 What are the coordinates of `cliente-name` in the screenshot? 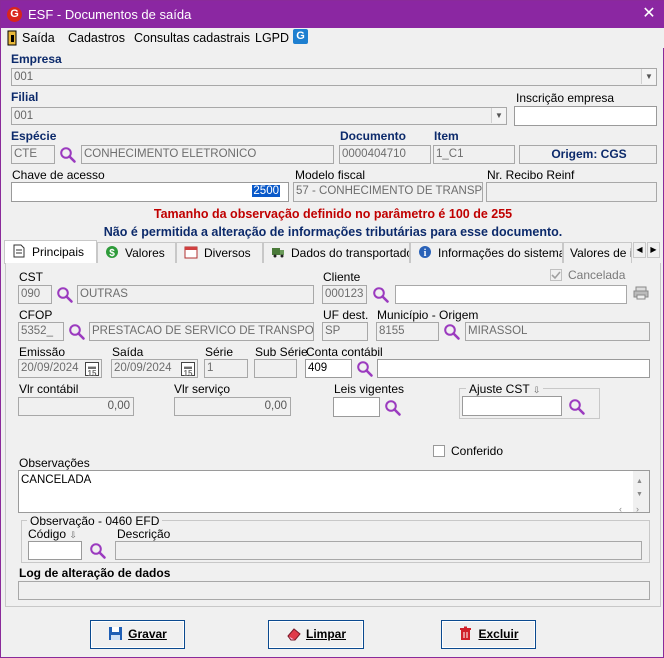 It's located at (511, 294).